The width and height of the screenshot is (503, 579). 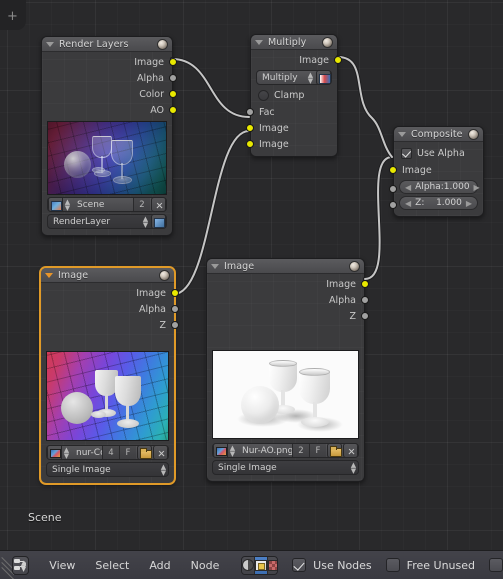 I want to click on output-socket-color, so click(x=173, y=94).